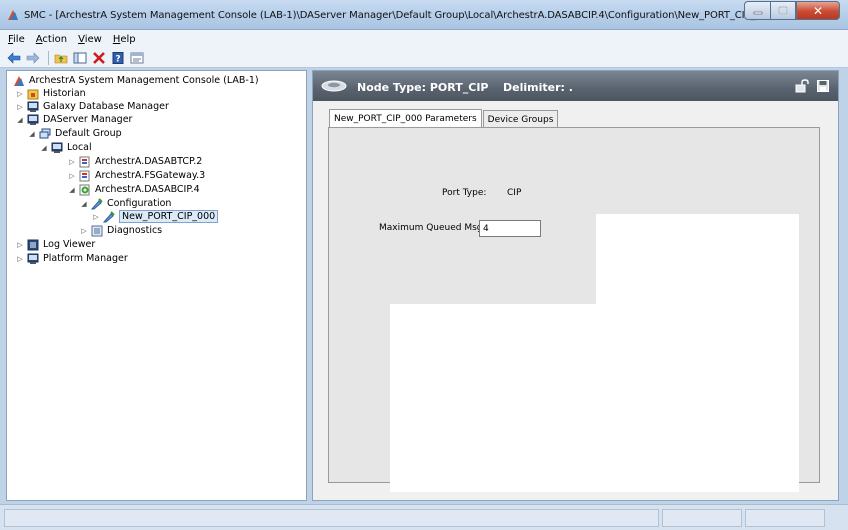 This screenshot has width=848, height=530. I want to click on close-icon: ✕, so click(818, 10).